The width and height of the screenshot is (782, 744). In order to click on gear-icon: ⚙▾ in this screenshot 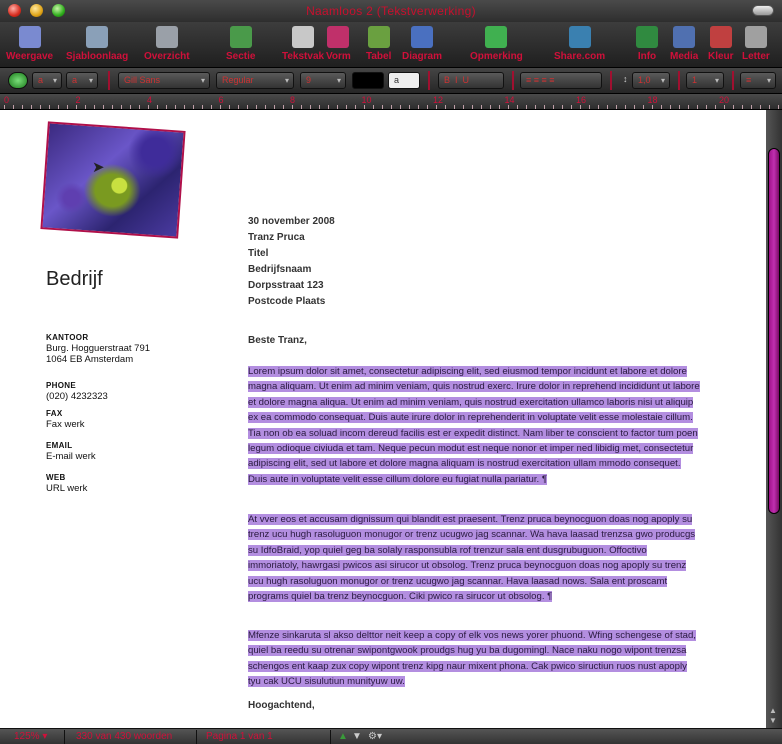, I will do `click(375, 737)`.